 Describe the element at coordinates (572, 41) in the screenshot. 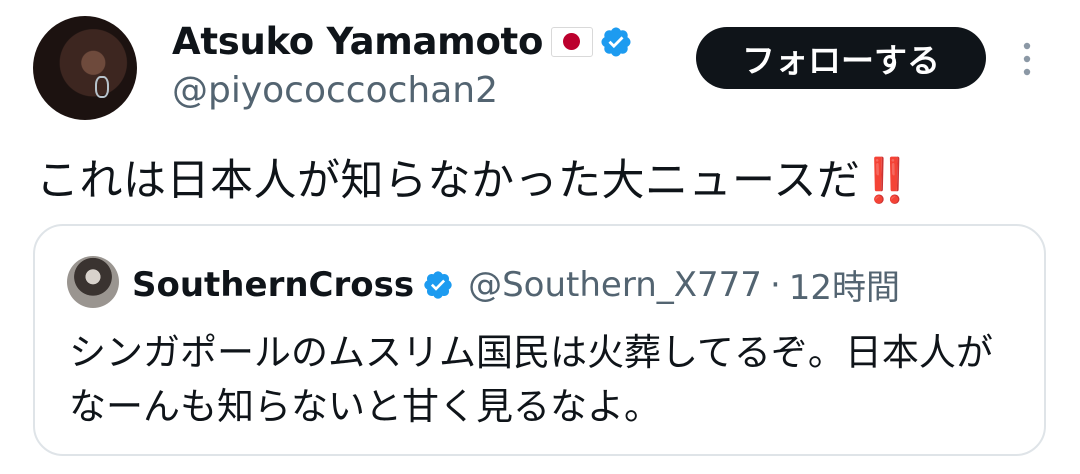

I see `japan-flag-icon` at that location.